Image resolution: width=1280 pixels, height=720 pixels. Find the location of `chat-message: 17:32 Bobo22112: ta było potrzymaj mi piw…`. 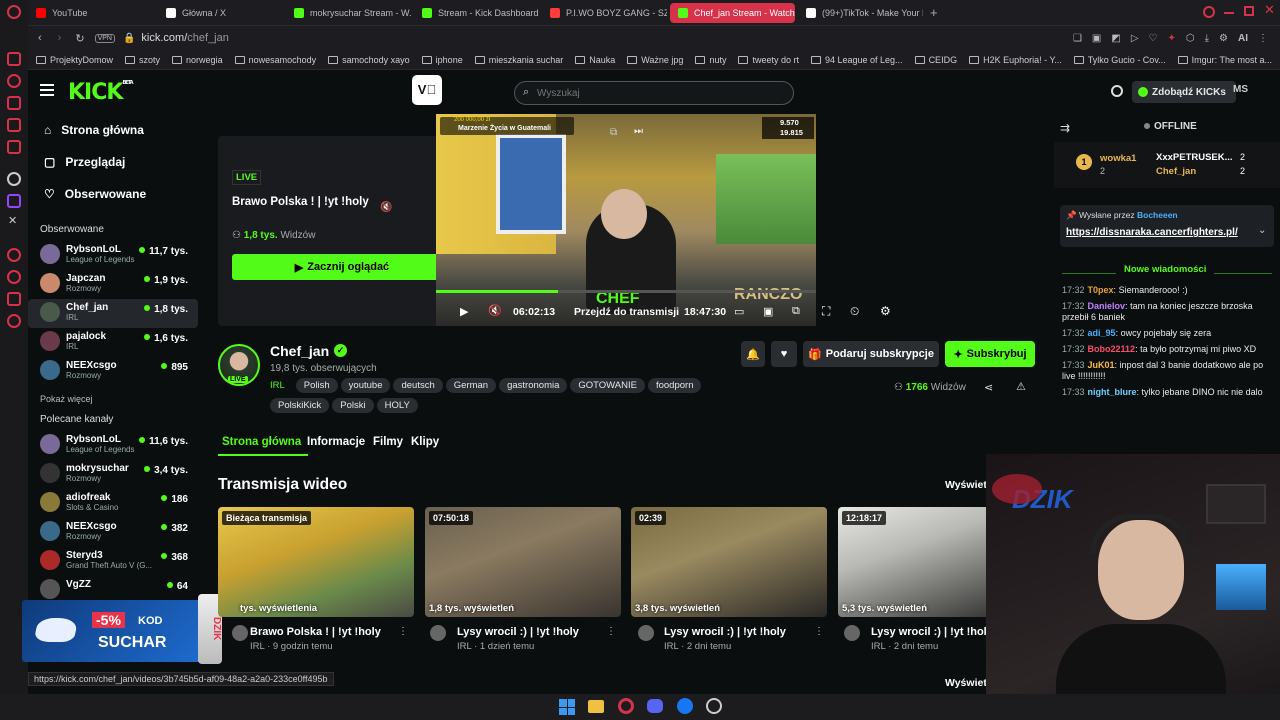

chat-message: 17:32 Bobo22112: ta było potrzymaj mi piw… is located at coordinates (1167, 349).